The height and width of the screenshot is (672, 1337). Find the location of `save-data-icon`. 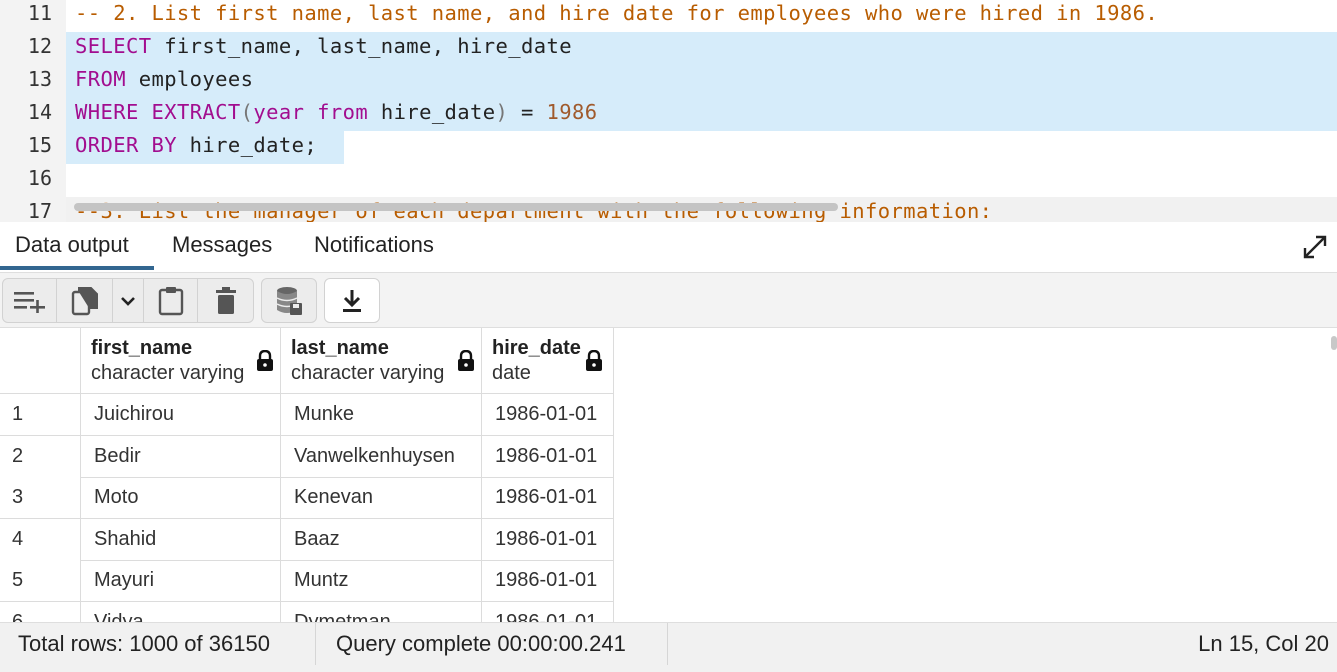

save-data-icon is located at coordinates (289, 301).